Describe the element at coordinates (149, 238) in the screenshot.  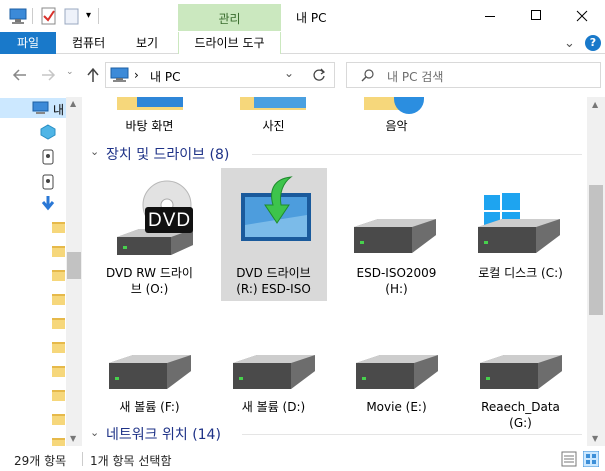
I see `drive-item-dvd-rw: DVD DVD RW 드라이 브 (O:)` at that location.